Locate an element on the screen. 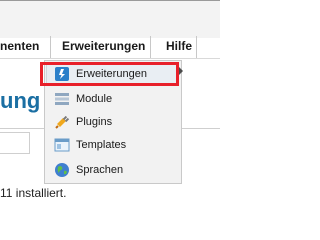  dropdown-item-plugins: Plugins is located at coordinates (112, 122).